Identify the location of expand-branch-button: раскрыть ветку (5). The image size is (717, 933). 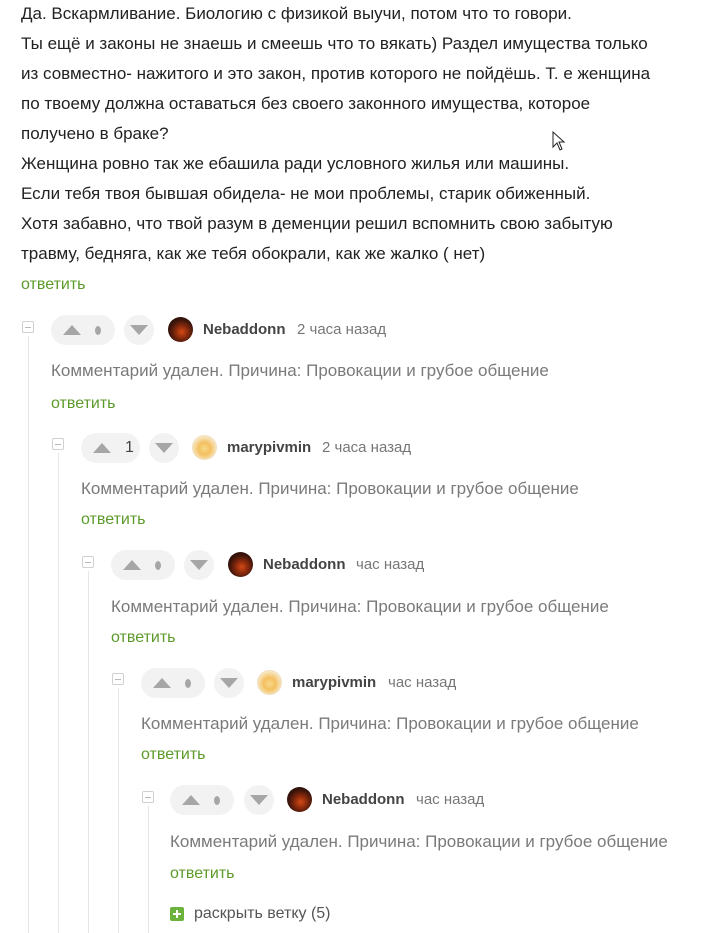
(250, 914).